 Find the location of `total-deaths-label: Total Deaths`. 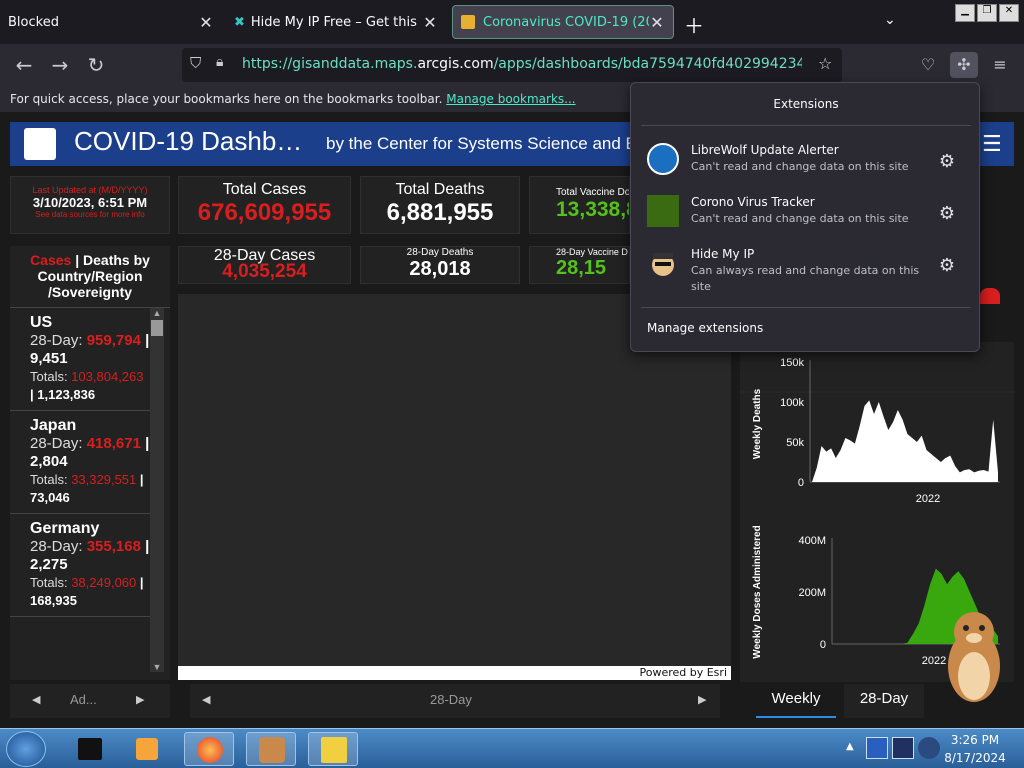

total-deaths-label: Total Deaths is located at coordinates (440, 189).